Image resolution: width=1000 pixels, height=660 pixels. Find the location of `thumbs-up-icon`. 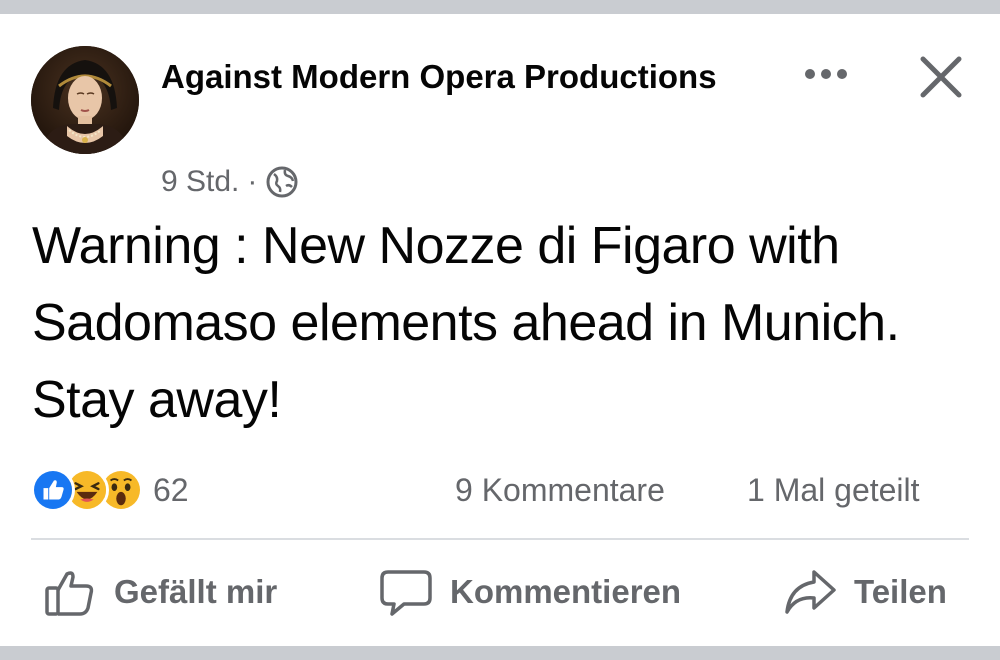

thumbs-up-icon is located at coordinates (69, 593).